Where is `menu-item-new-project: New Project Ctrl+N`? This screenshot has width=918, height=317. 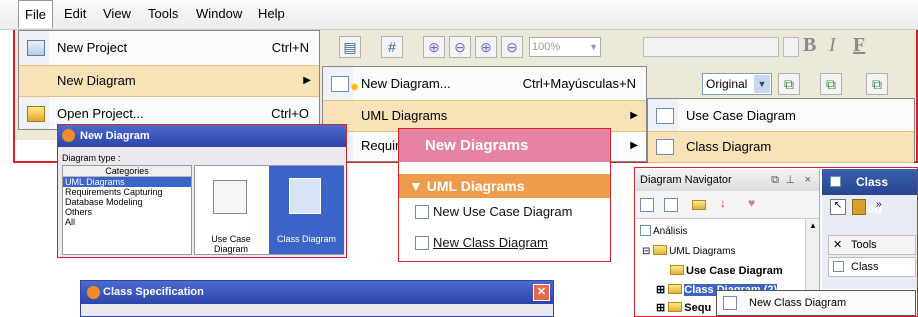
menu-item-new-project: New Project Ctrl+N is located at coordinates (169, 49).